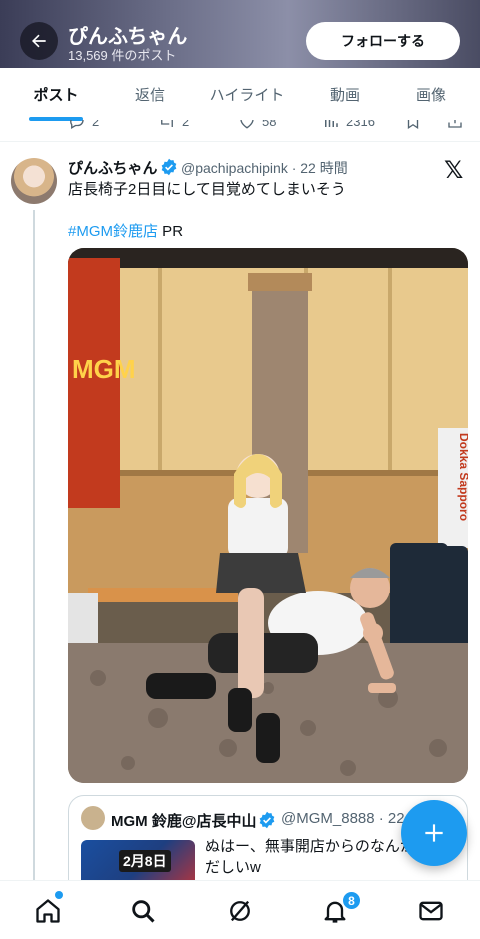 This screenshot has width=480, height=939. Describe the element at coordinates (59, 895) in the screenshot. I see `home-new-dot` at that location.